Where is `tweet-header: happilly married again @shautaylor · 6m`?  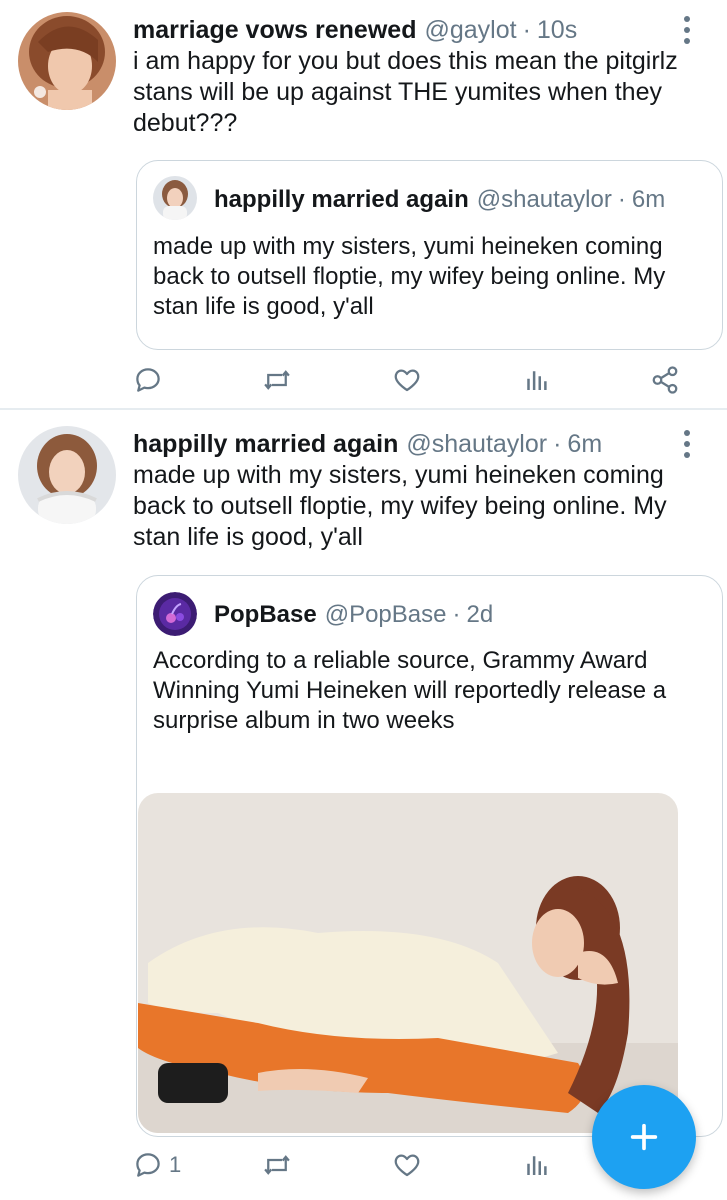
tweet-header: happilly married again @shautaylor · 6m is located at coordinates (367, 444).